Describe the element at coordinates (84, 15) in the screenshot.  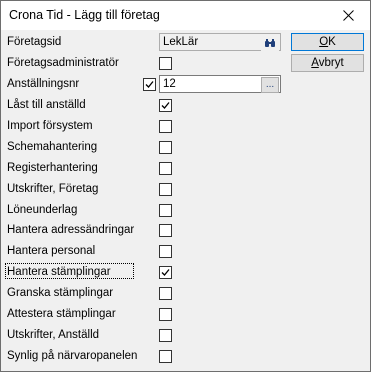
I see `window-title: Crona Tid - Lägg till företag` at that location.